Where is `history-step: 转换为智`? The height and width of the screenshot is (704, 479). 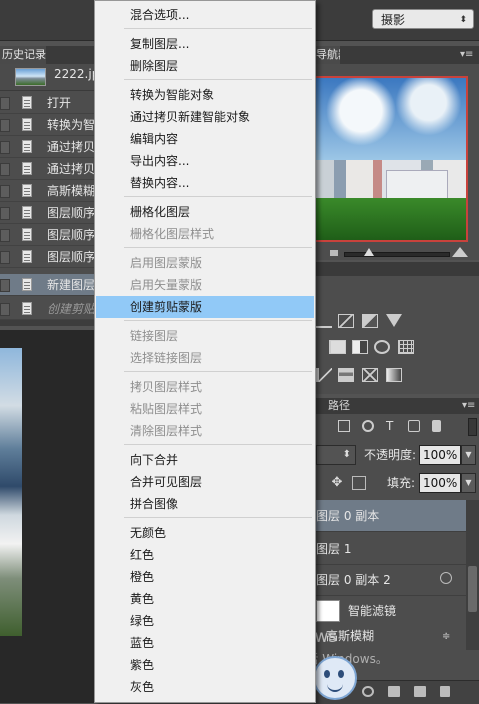
history-step: 转换为智 is located at coordinates (47, 125).